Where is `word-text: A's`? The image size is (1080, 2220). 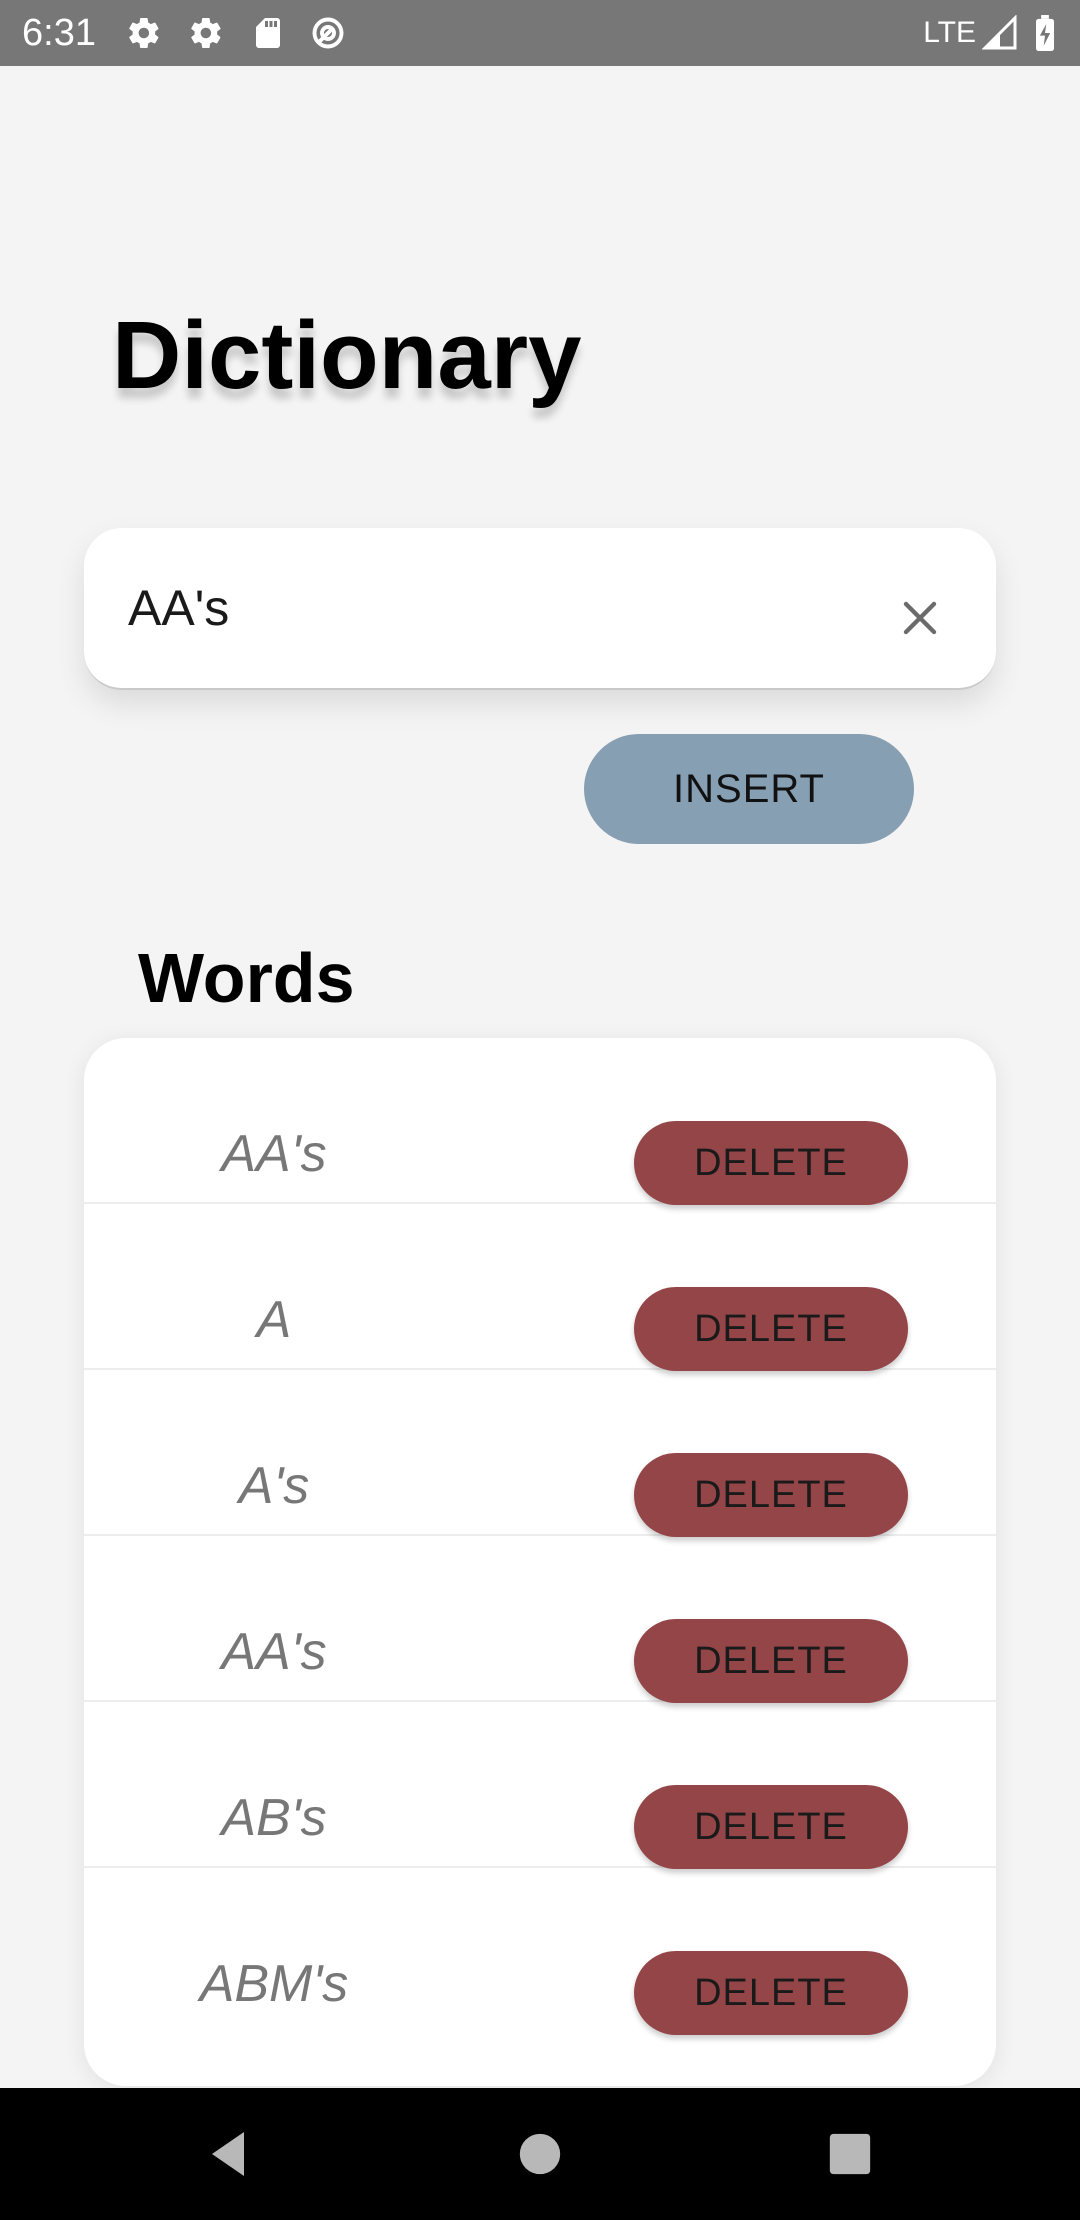 word-text: A's is located at coordinates (274, 1486).